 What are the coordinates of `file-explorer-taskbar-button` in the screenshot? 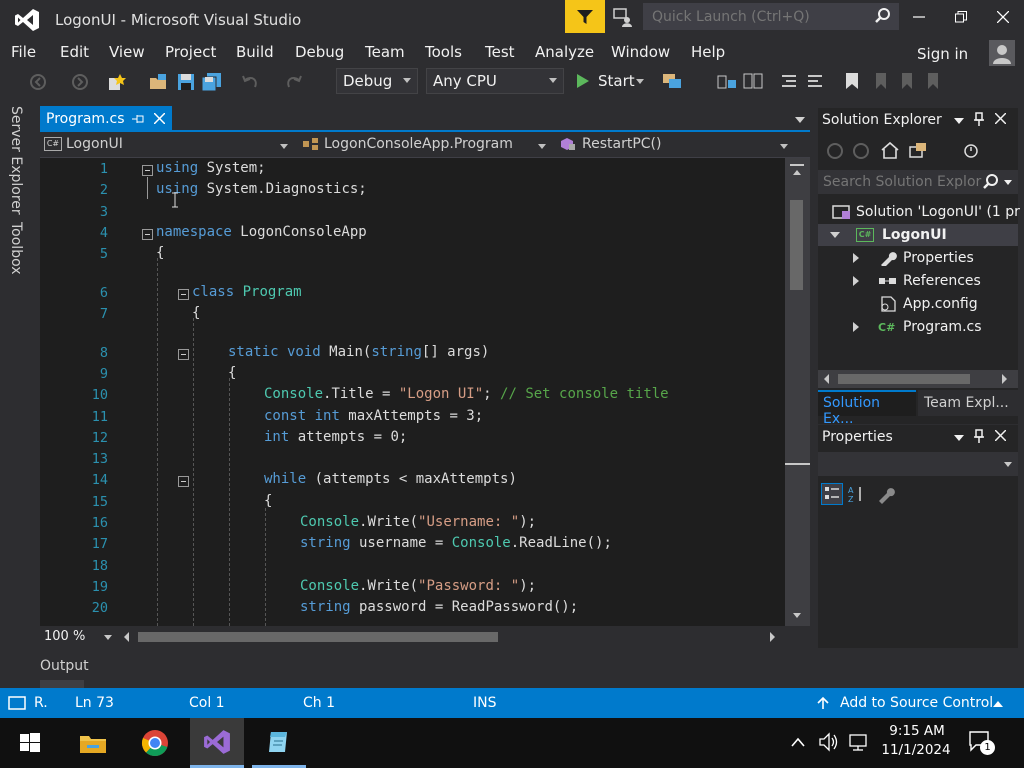 It's located at (93, 743).